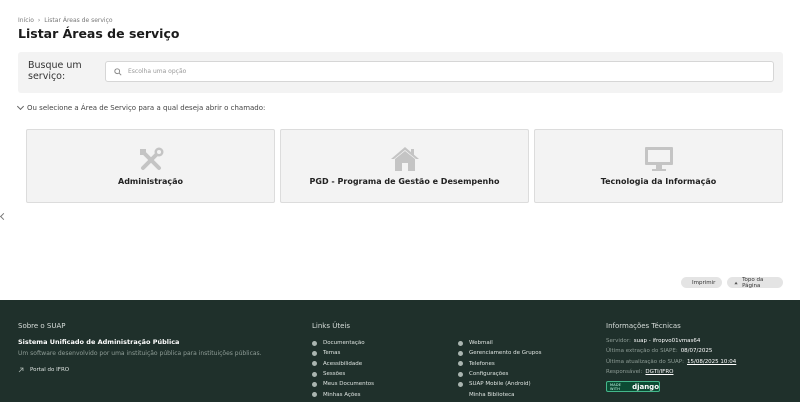 Image resolution: width=800 pixels, height=402 pixels. I want to click on footer-link-portal: Portal do IFRO, so click(158, 370).